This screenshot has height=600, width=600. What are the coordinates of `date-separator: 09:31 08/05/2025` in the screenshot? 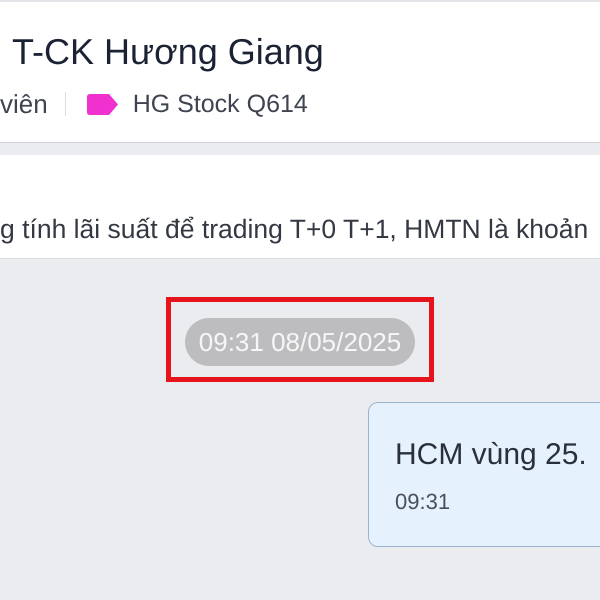 It's located at (300, 342).